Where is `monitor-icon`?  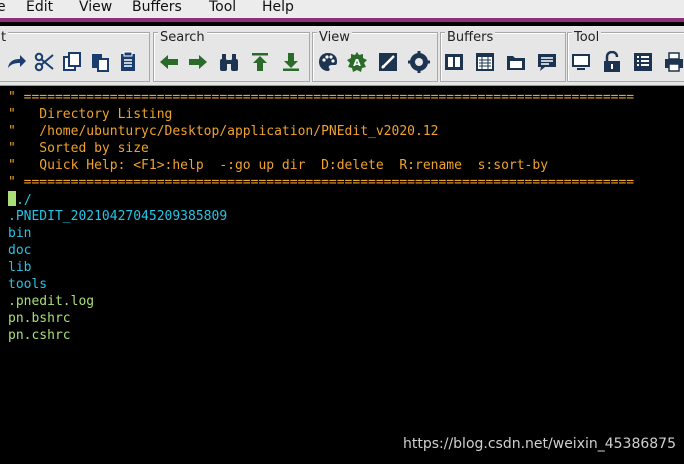
monitor-icon is located at coordinates (581, 62).